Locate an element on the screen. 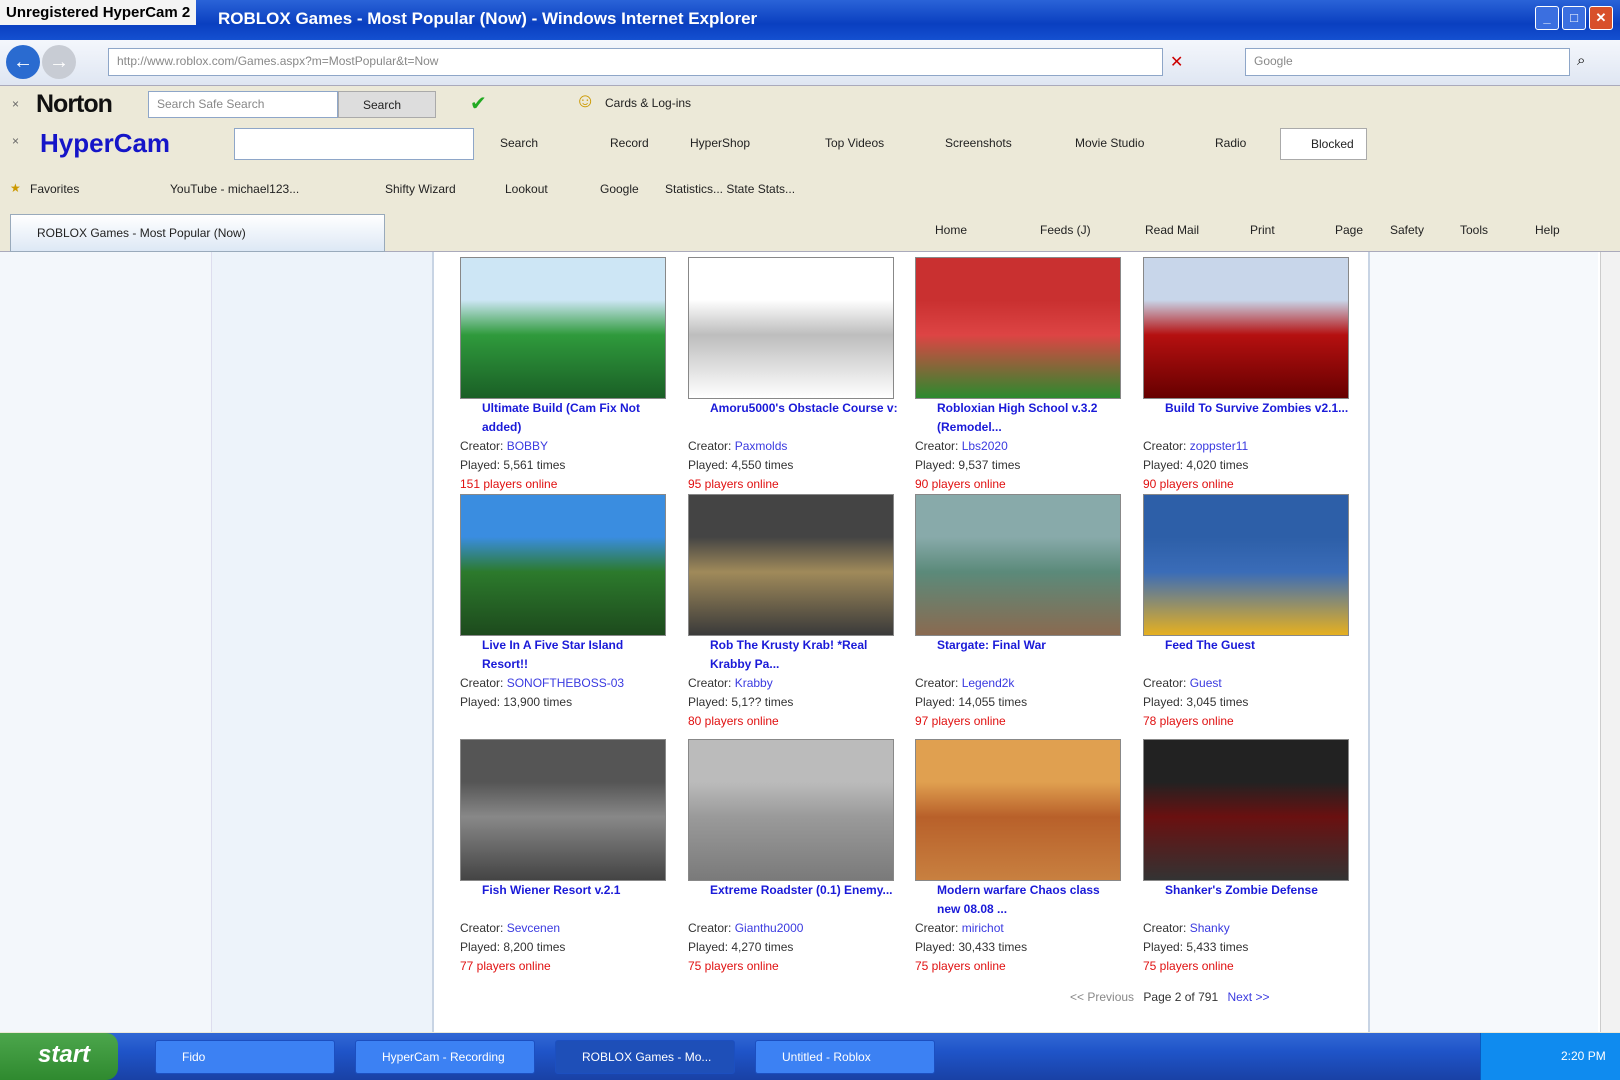 This screenshot has width=1620, height=1080. cmd-print: Print is located at coordinates (1262, 230).